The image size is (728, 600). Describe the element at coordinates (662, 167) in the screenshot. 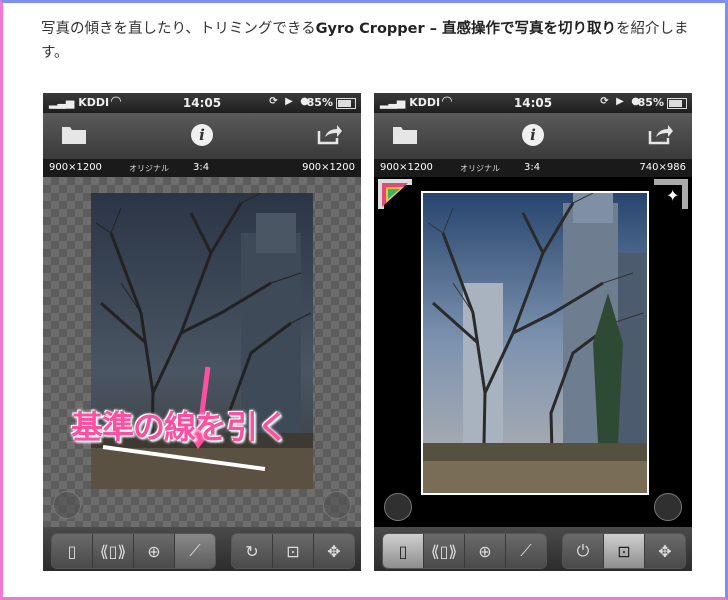

I see `output-size: 740×986` at that location.